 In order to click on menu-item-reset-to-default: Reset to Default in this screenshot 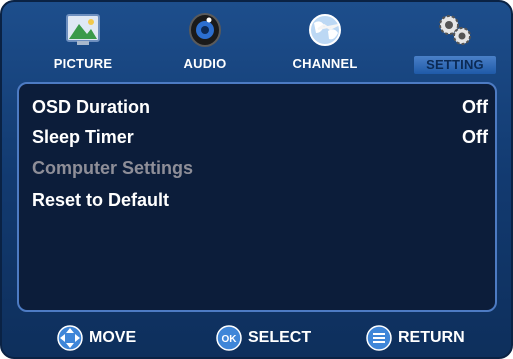, I will do `click(260, 200)`.